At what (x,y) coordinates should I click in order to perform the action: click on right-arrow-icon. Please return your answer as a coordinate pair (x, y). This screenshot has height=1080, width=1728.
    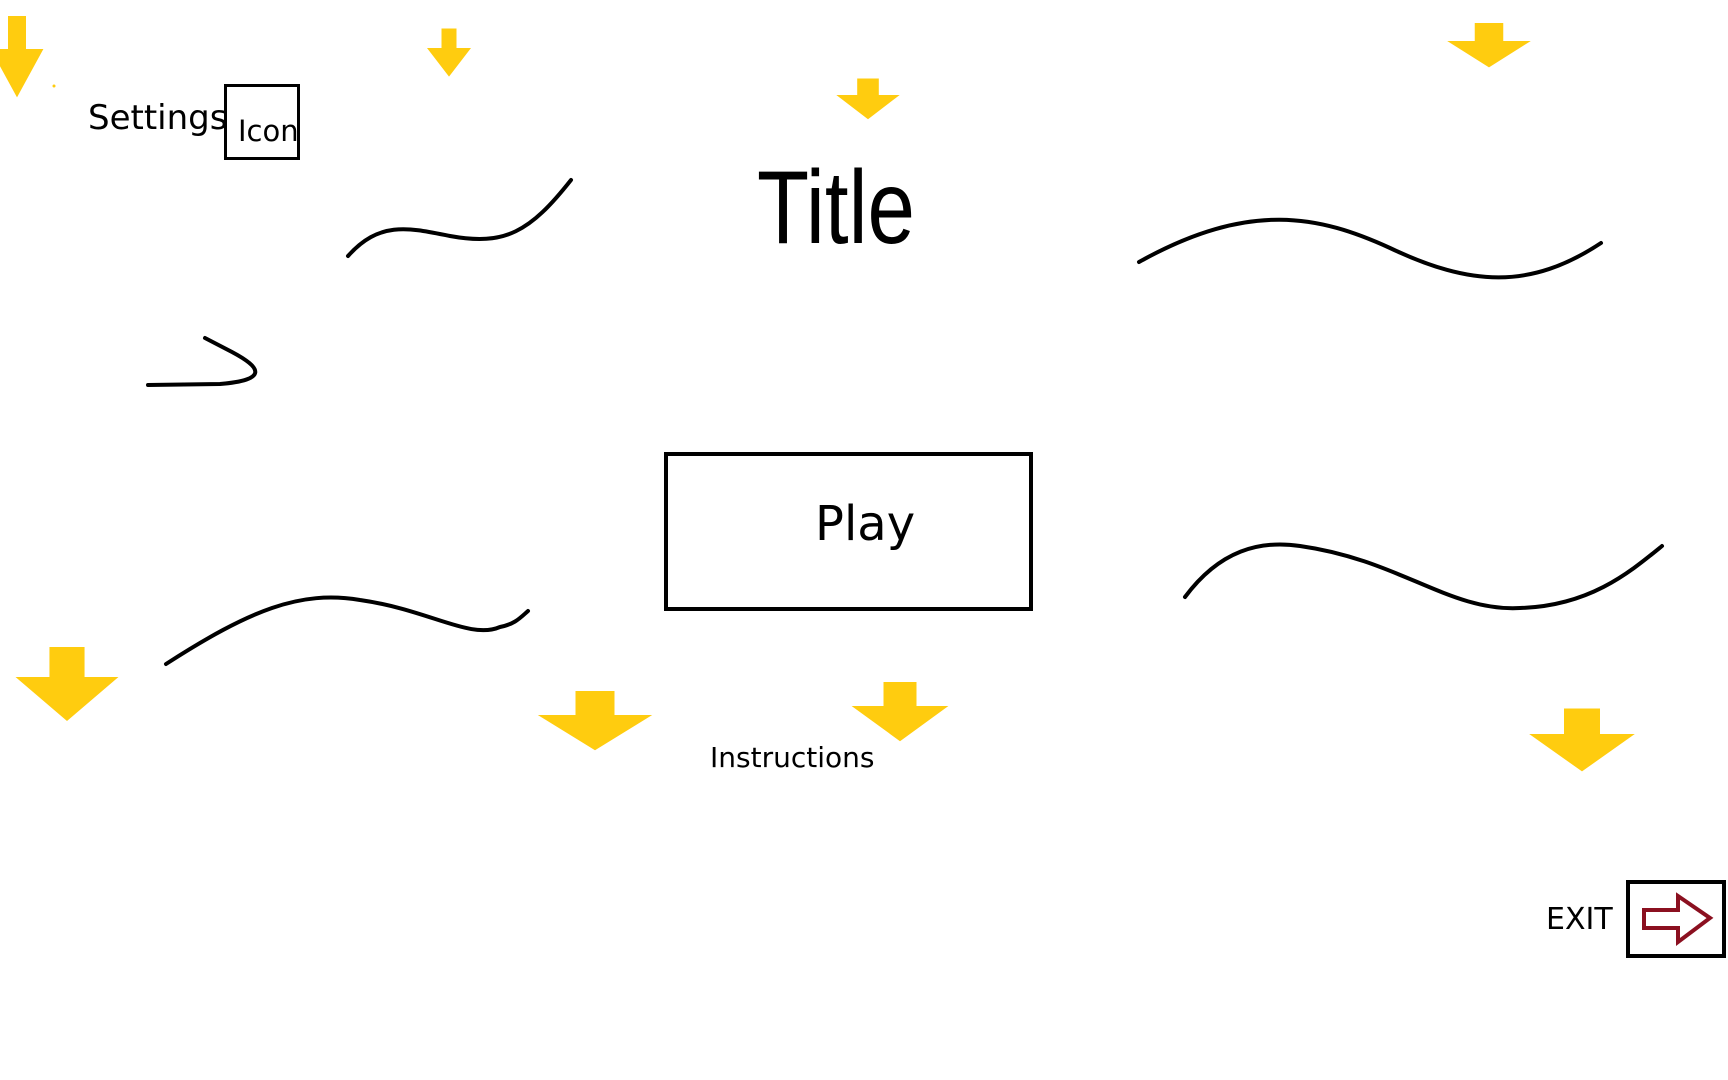
    Looking at the image, I should click on (1678, 919).